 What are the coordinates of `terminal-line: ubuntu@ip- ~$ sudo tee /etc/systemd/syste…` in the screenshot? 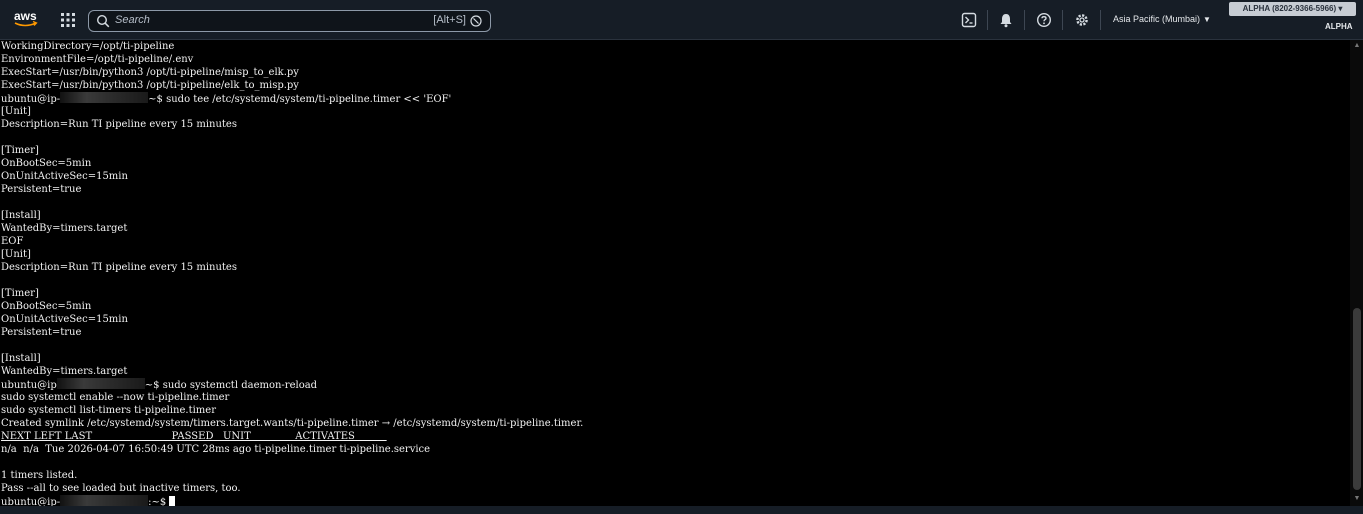 It's located at (675, 98).